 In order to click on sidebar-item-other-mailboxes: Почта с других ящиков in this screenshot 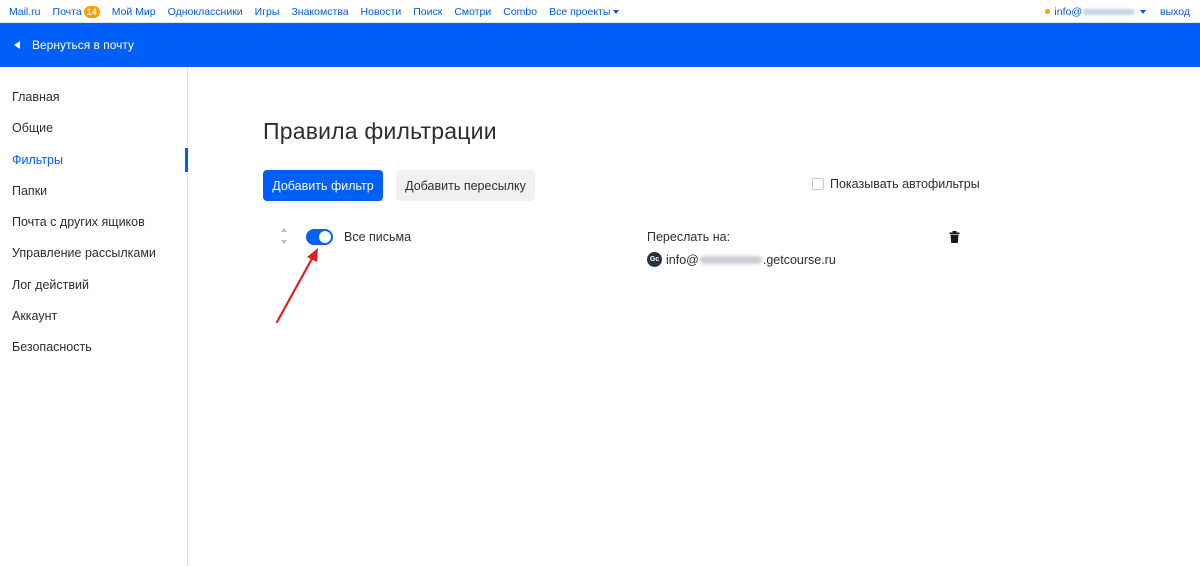, I will do `click(93, 222)`.